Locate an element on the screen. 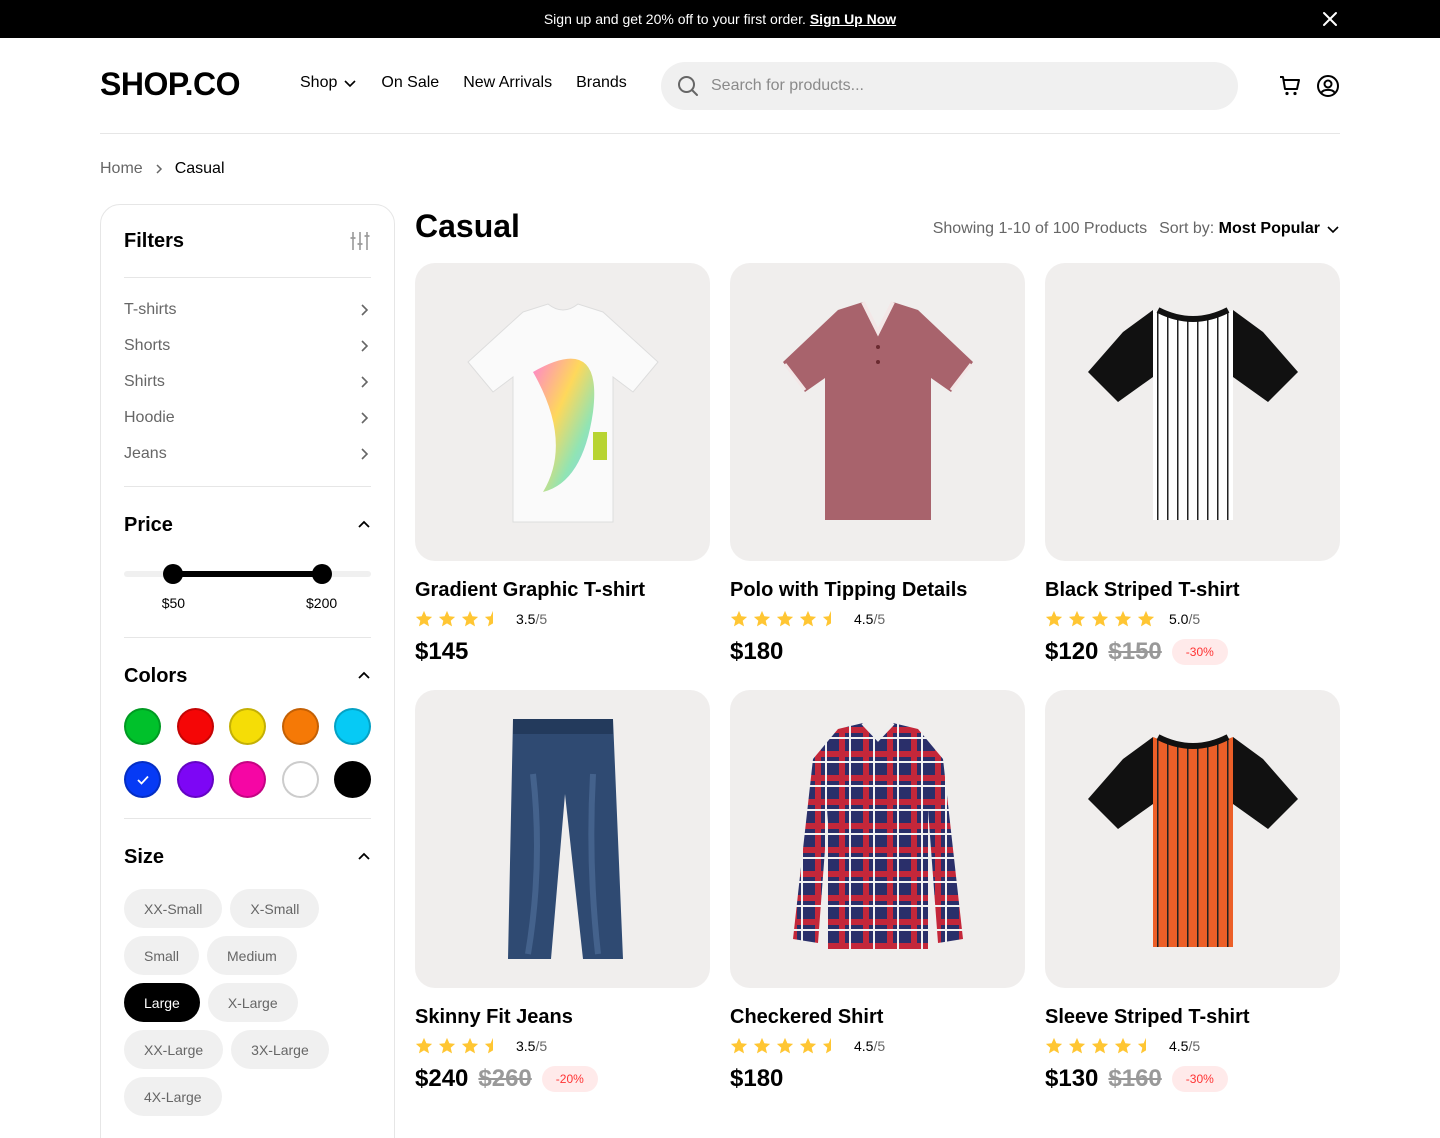 The height and width of the screenshot is (1138, 1440). product-card: Checkered Shirt 4.5/5 $180 is located at coordinates (877, 891).